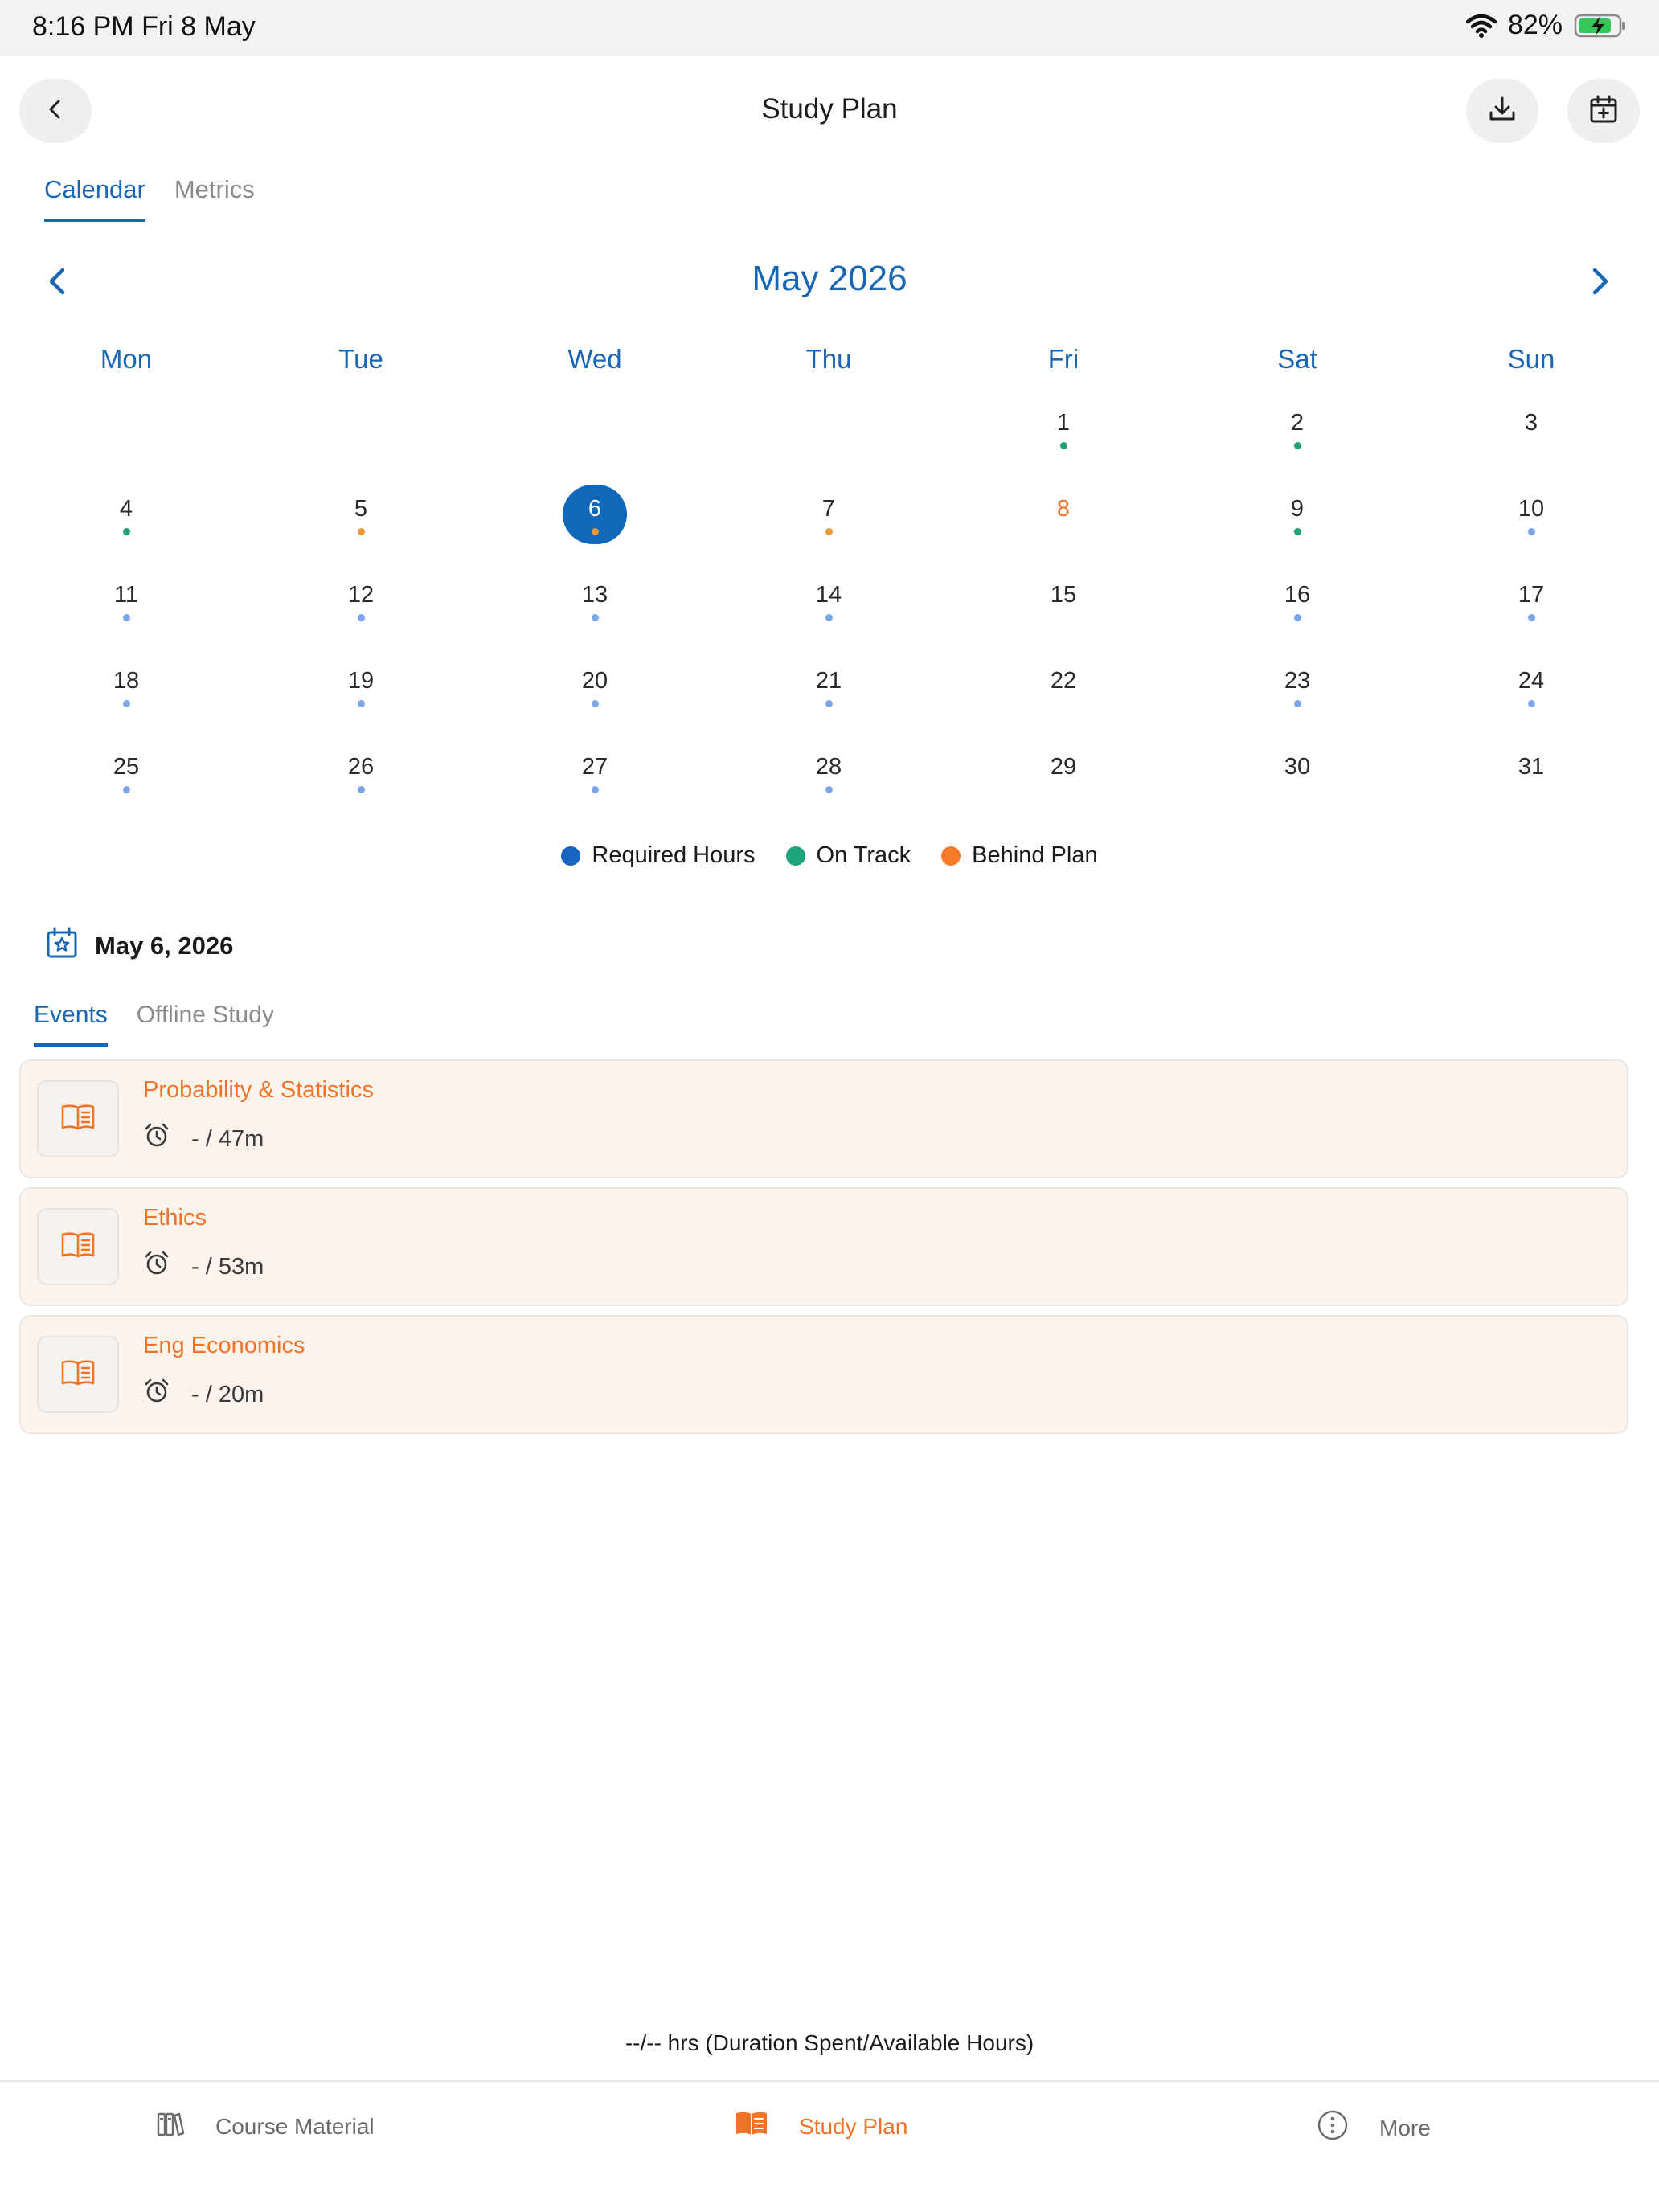 The height and width of the screenshot is (2212, 1659). I want to click on add-calendar-button, so click(1603, 111).